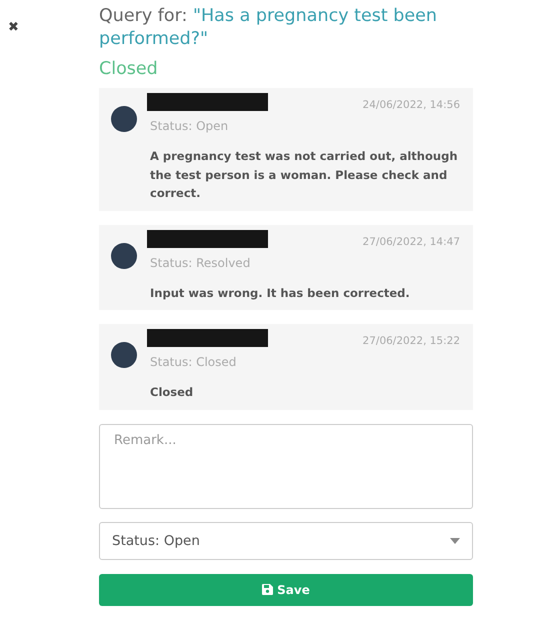 This screenshot has width=556, height=634. What do you see at coordinates (190, 126) in the screenshot?
I see `comment-status: Status: Open` at bounding box center [190, 126].